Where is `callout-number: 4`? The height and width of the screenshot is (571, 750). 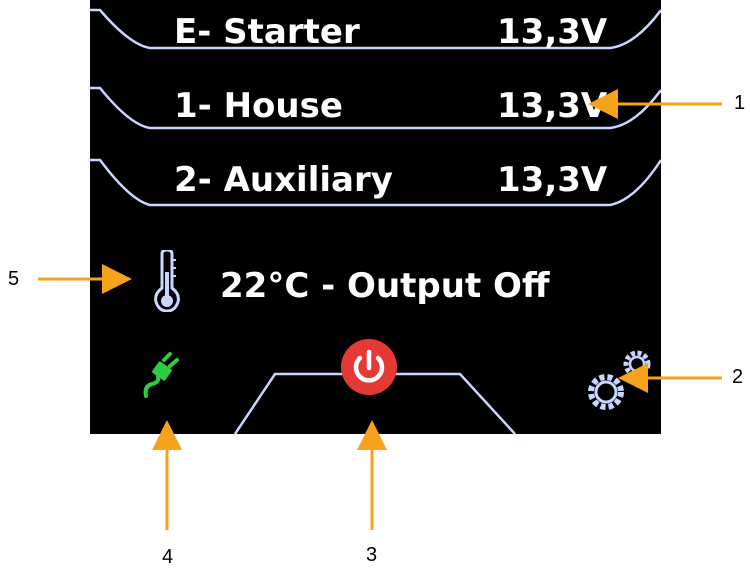 callout-number: 4 is located at coordinates (168, 557).